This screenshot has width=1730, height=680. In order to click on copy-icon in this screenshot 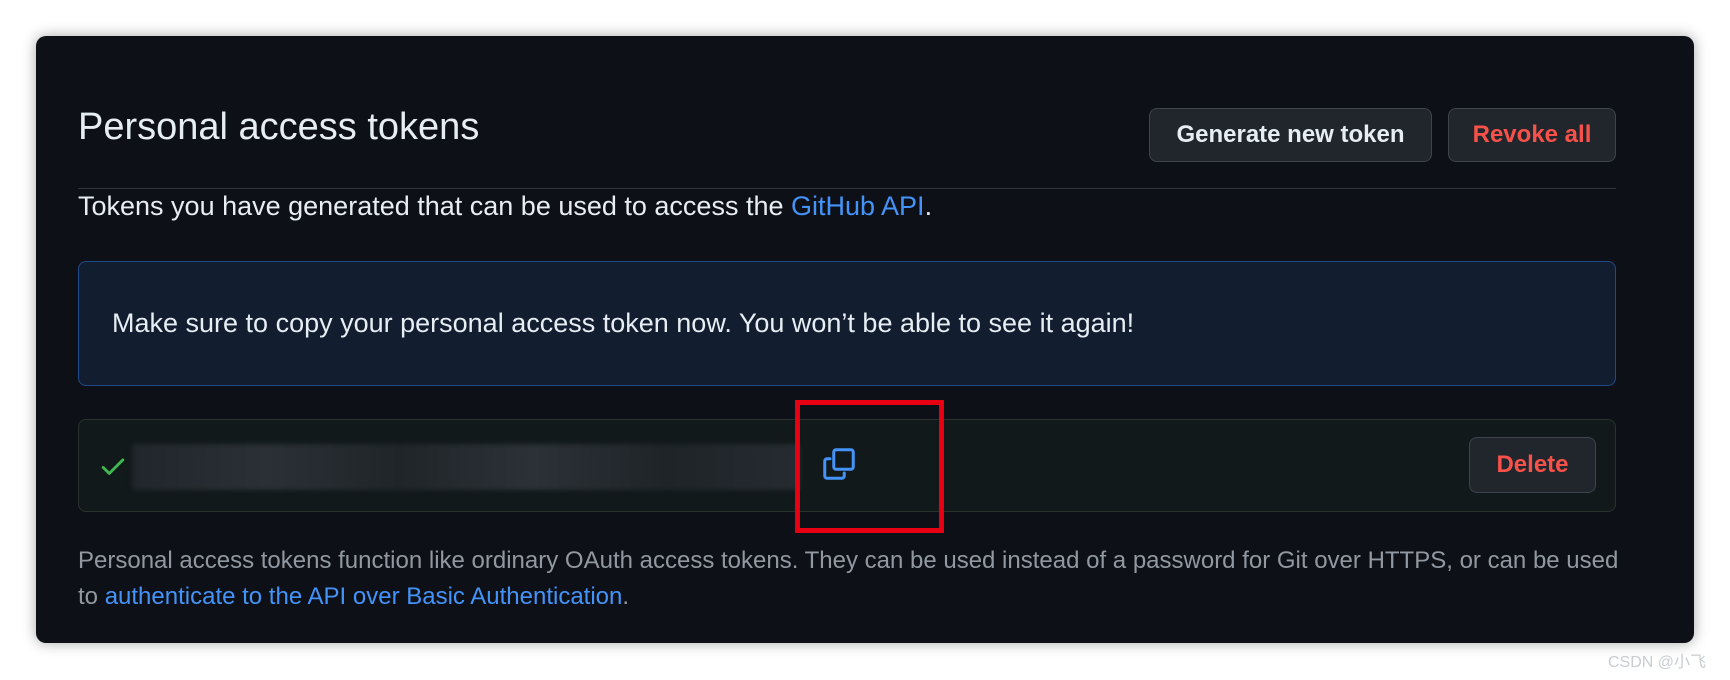, I will do `click(839, 464)`.